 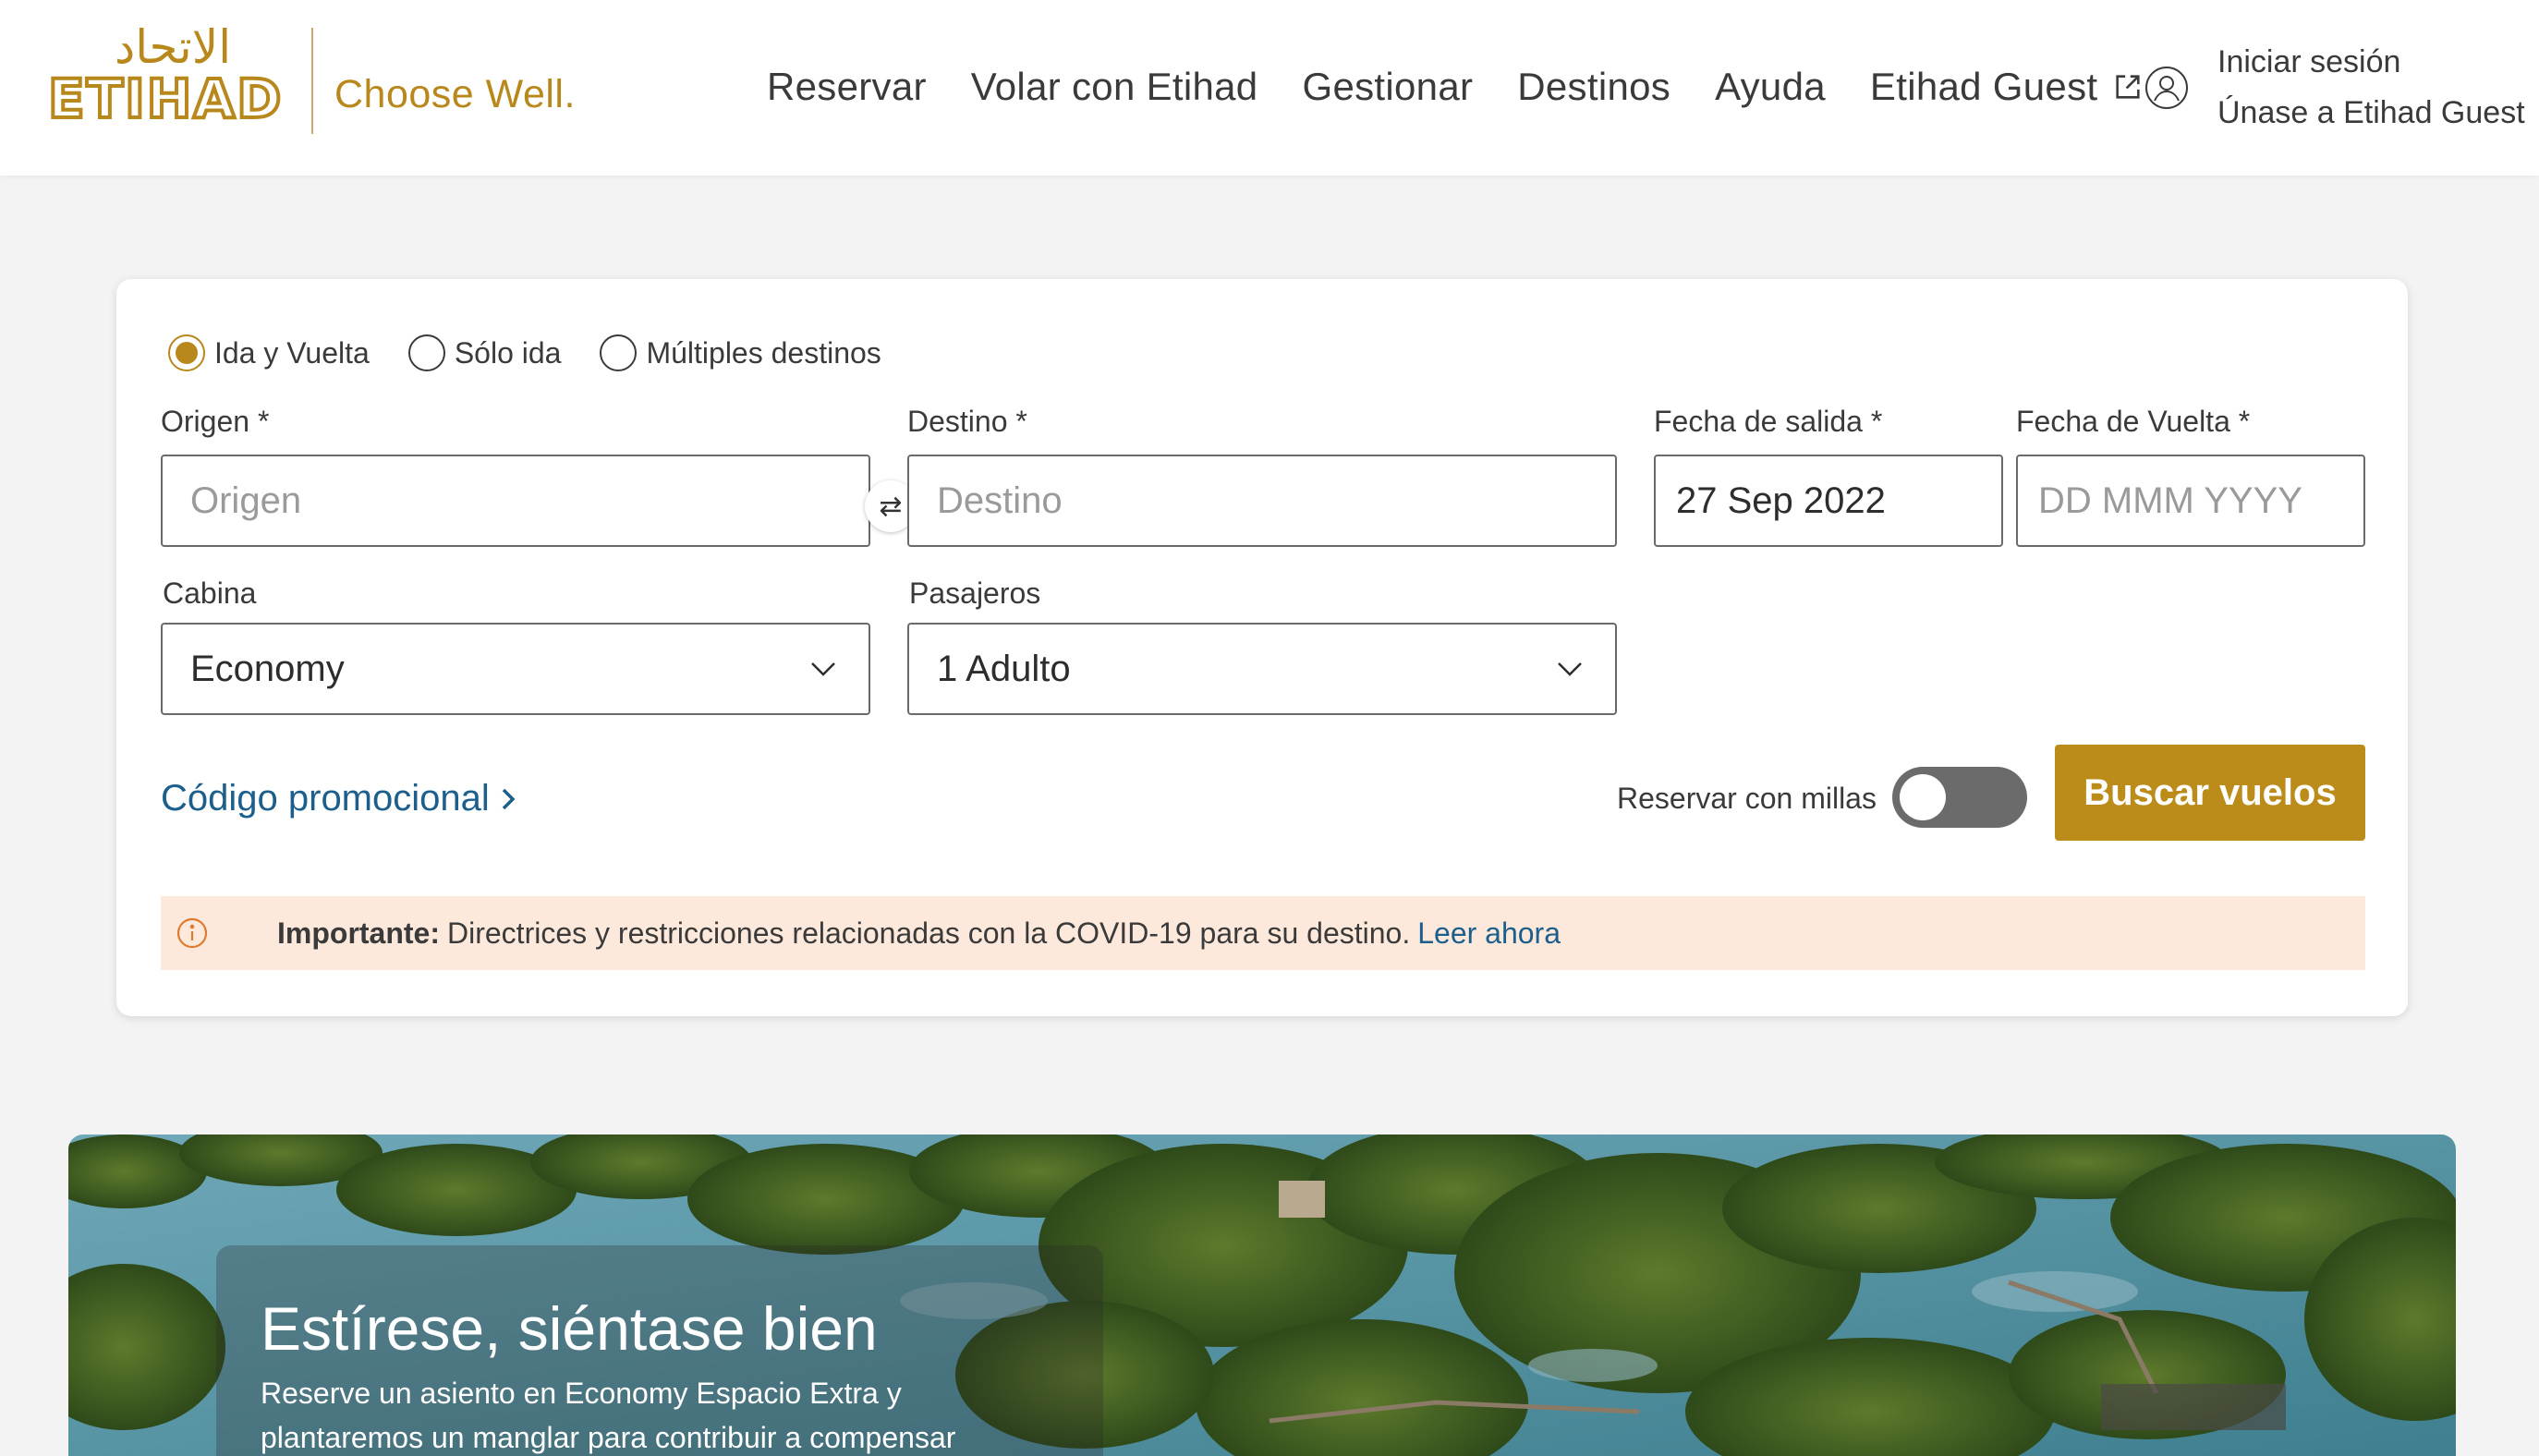 I want to click on destination-input, so click(x=1276, y=500).